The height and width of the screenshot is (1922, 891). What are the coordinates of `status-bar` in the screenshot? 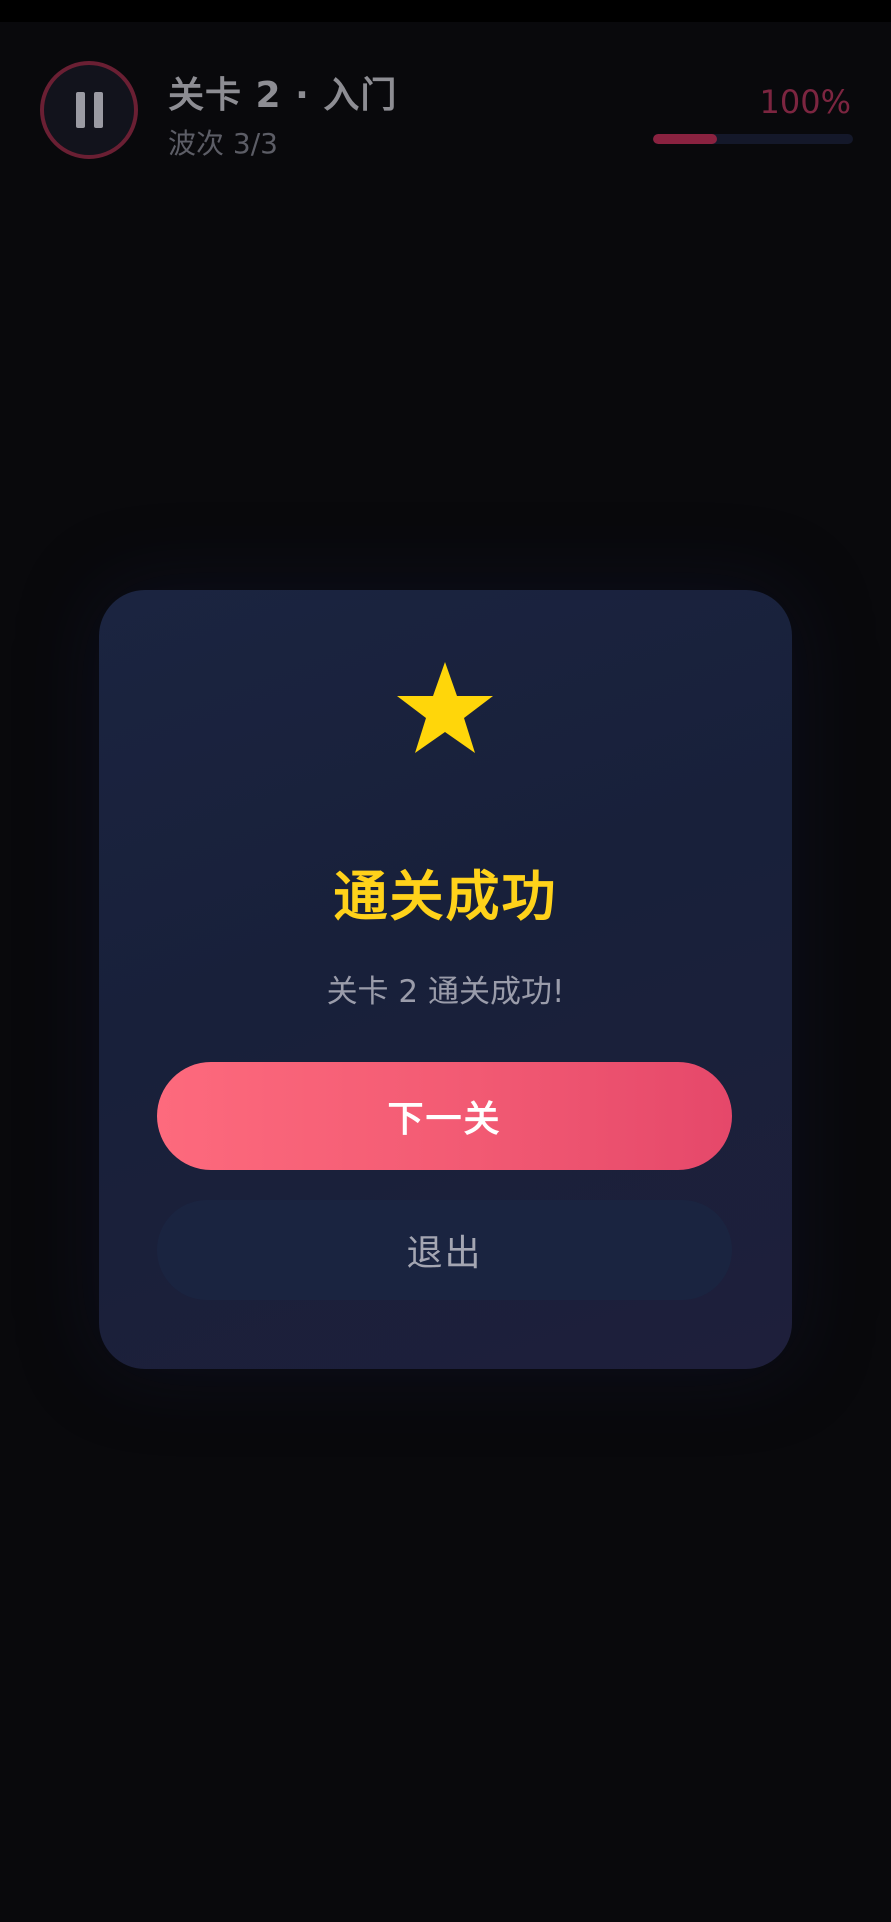 It's located at (445, 11).